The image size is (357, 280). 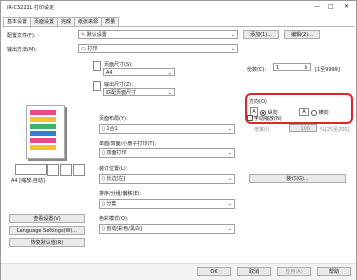 I want to click on scale-value: 100, so click(x=305, y=129).